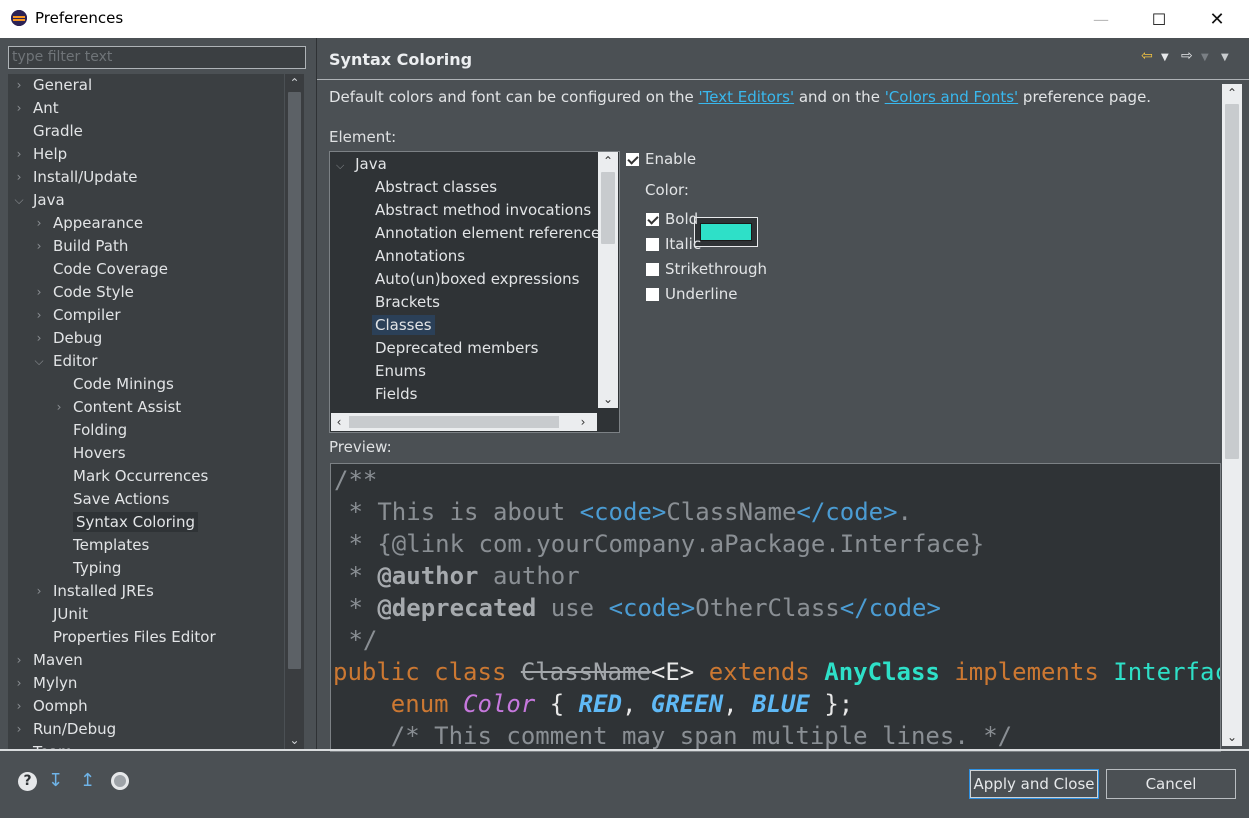 The height and width of the screenshot is (818, 1249). Describe the element at coordinates (157, 57) in the screenshot. I see `filter-input: type filter text` at that location.